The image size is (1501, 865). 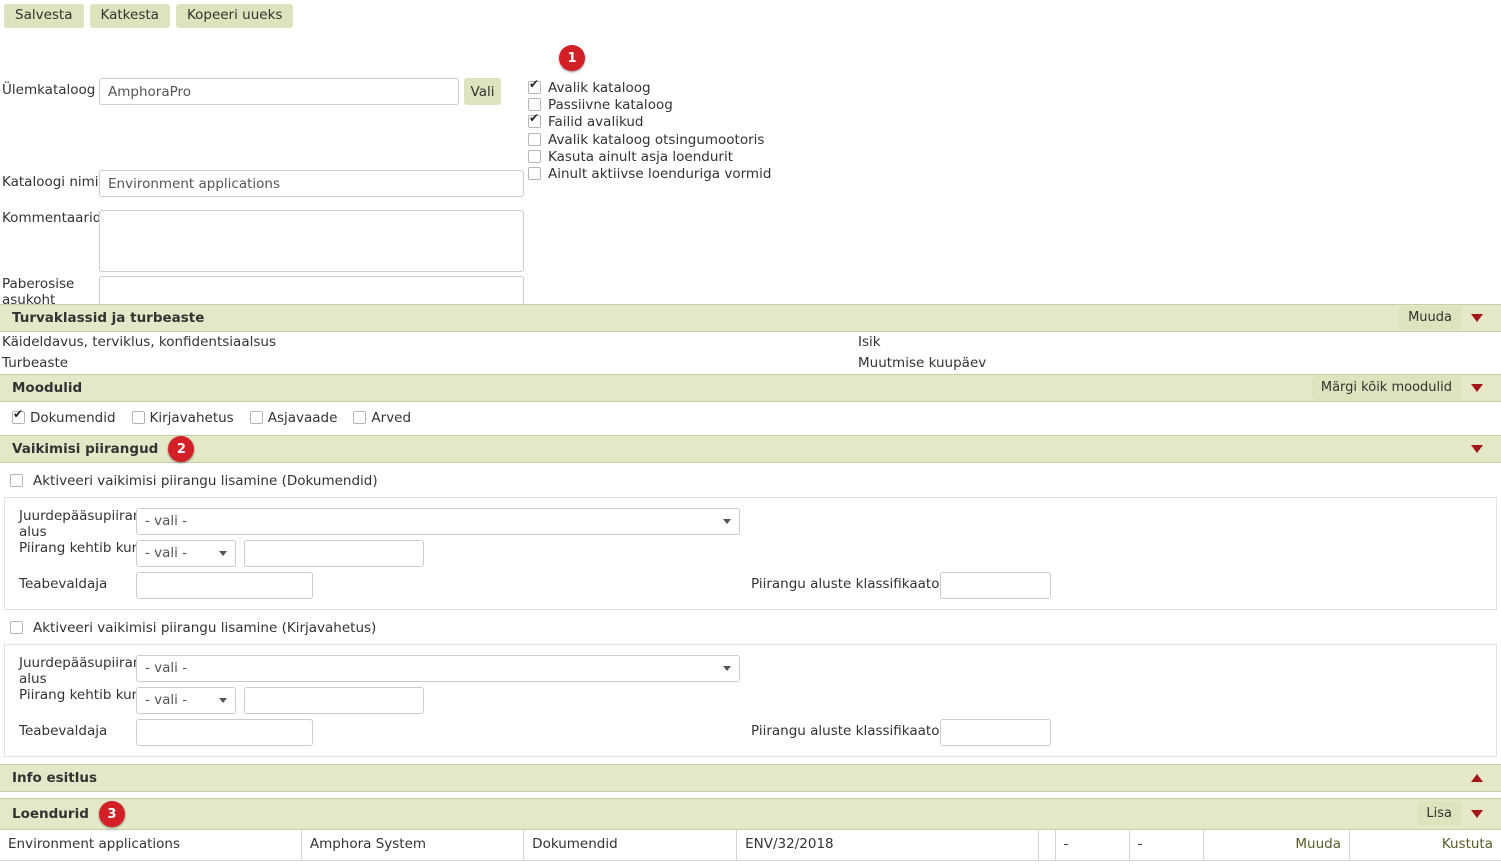 I want to click on module-checkbox-kirjavahetus, so click(x=138, y=417).